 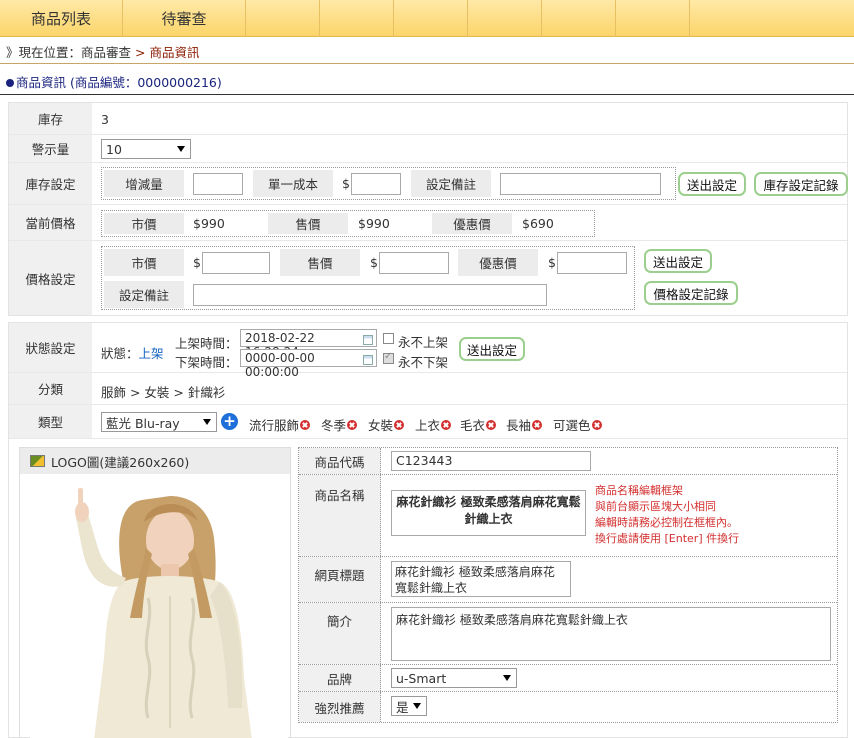 I want to click on brand-select-value: u-Smart, so click(x=421, y=678).